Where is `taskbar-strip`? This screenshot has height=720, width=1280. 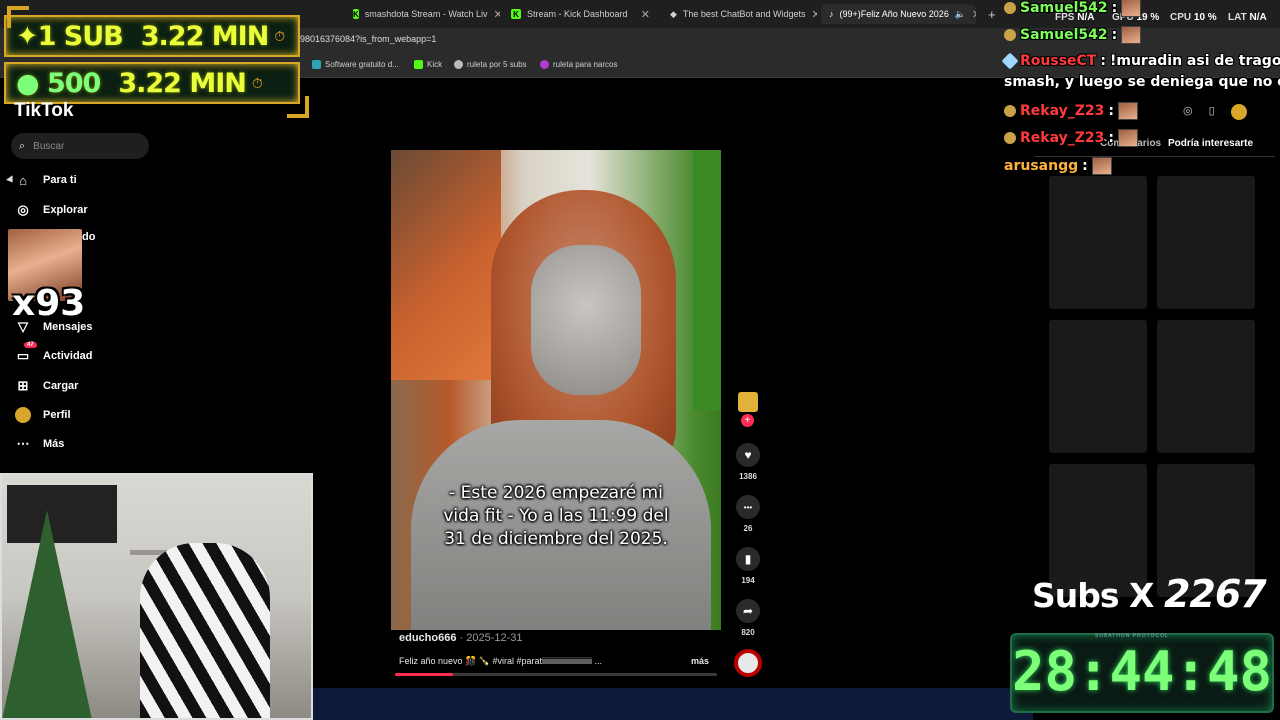 taskbar-strip is located at coordinates (673, 704).